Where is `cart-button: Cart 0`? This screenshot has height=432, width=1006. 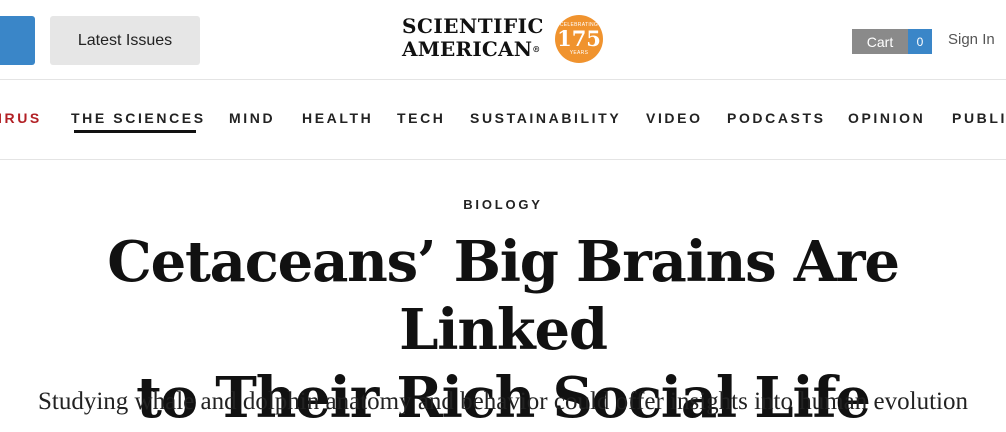 cart-button: Cart 0 is located at coordinates (892, 41).